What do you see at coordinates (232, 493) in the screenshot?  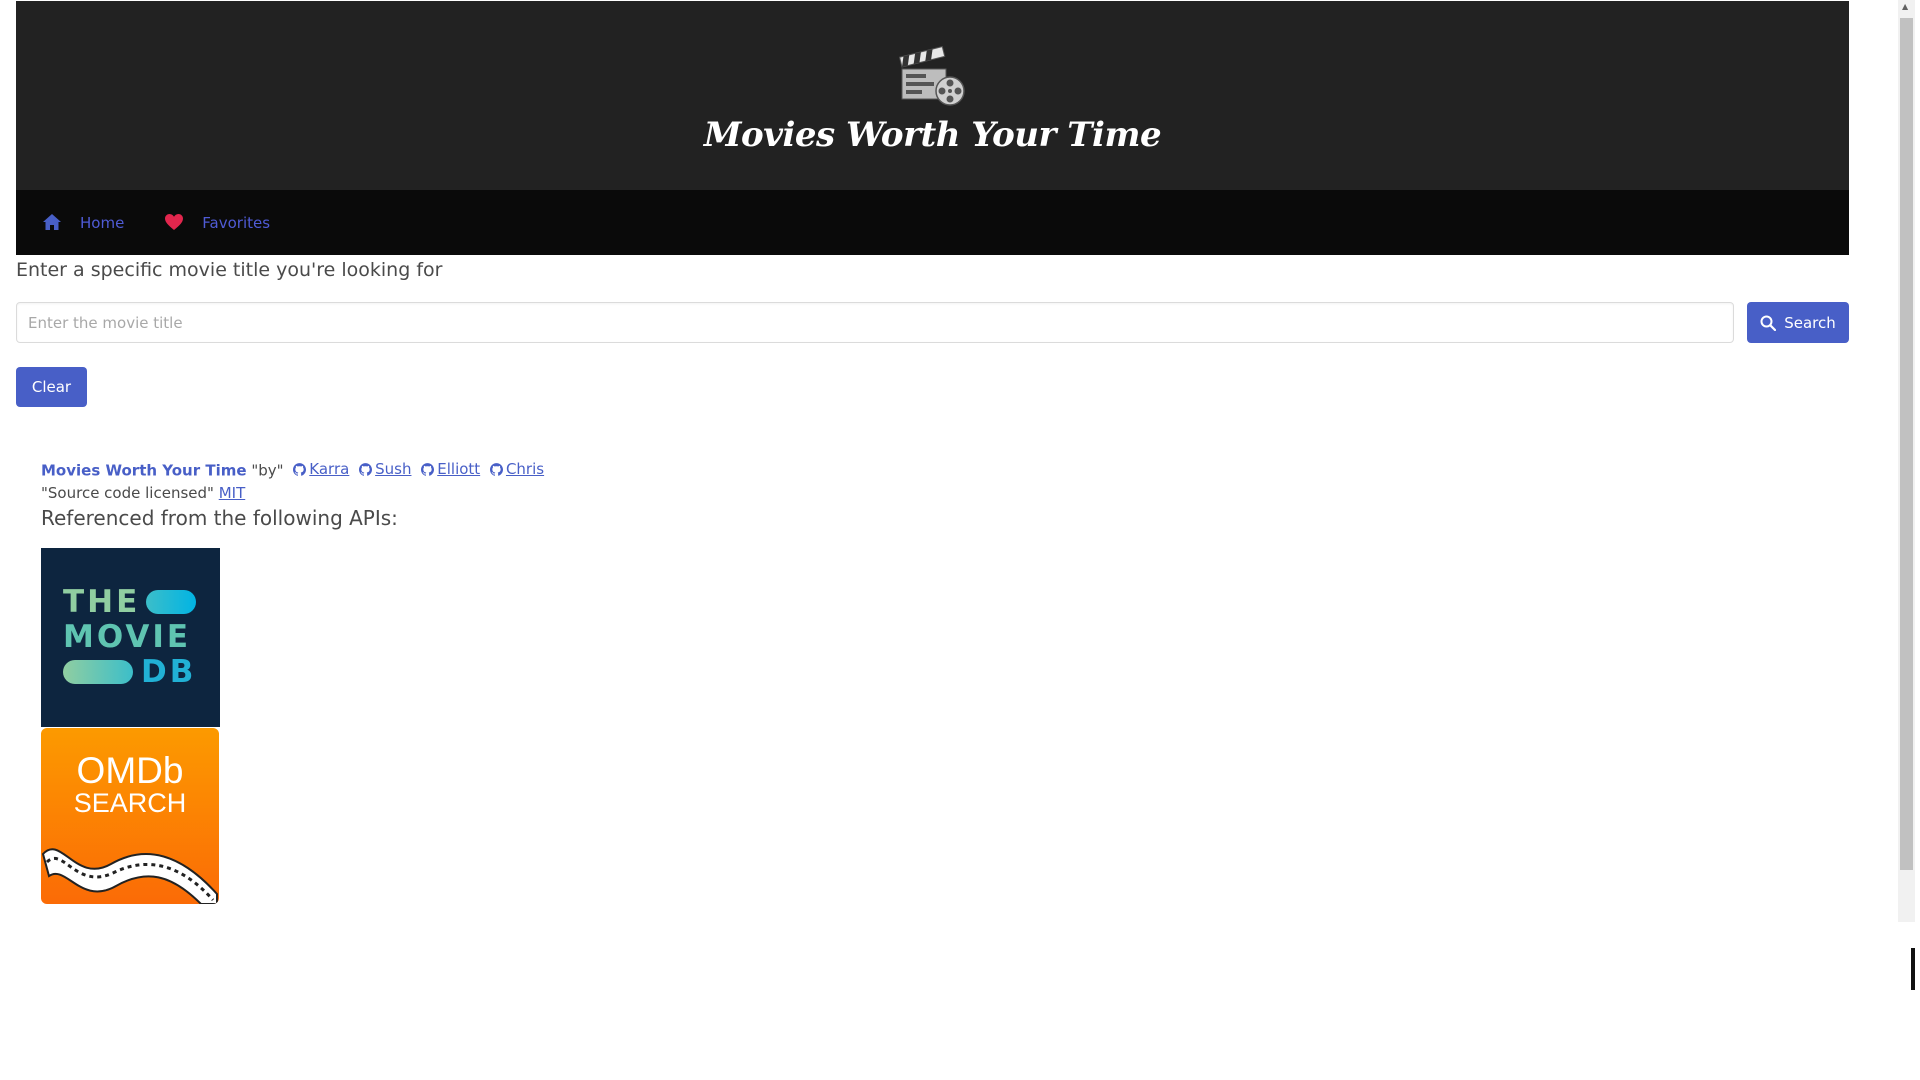 I see `mit-license-link: MIT` at bounding box center [232, 493].